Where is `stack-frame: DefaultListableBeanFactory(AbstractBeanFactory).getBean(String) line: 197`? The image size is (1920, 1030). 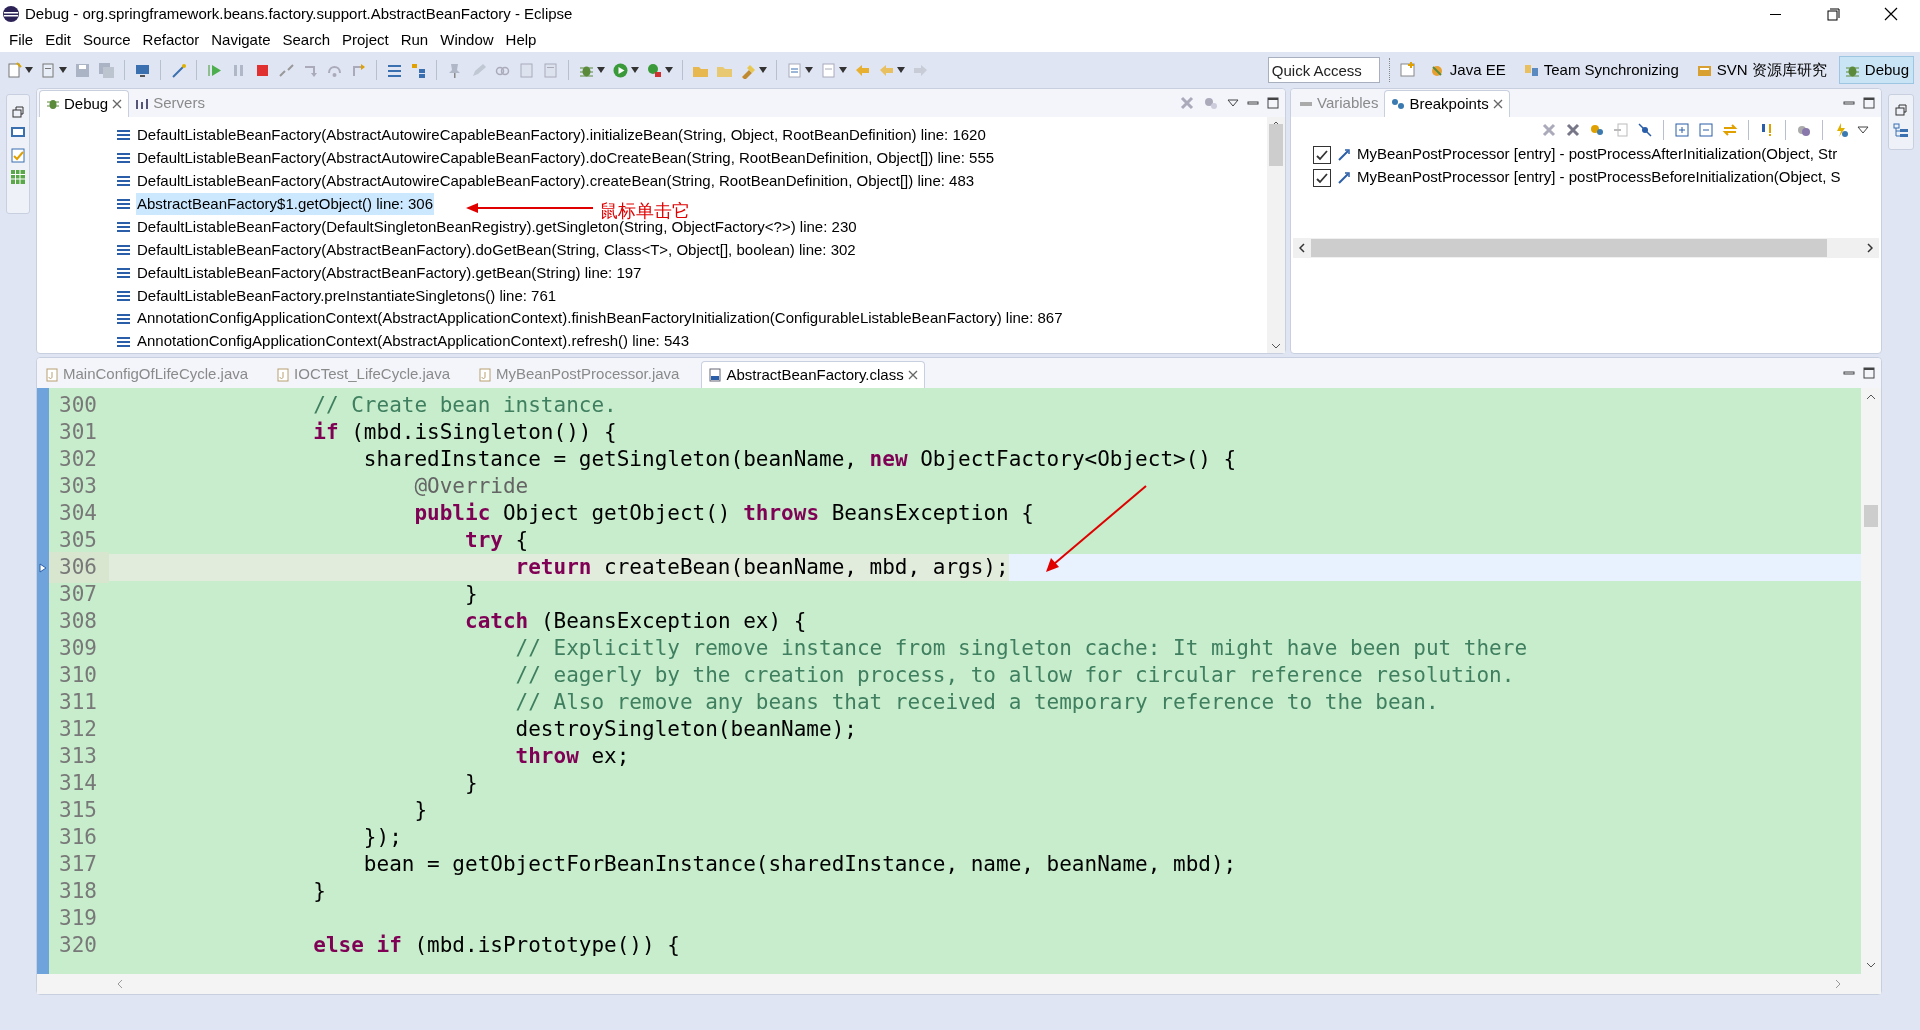 stack-frame: DefaultListableBeanFactory(AbstractBeanFactory).getBean(String) line: 197 is located at coordinates (389, 273).